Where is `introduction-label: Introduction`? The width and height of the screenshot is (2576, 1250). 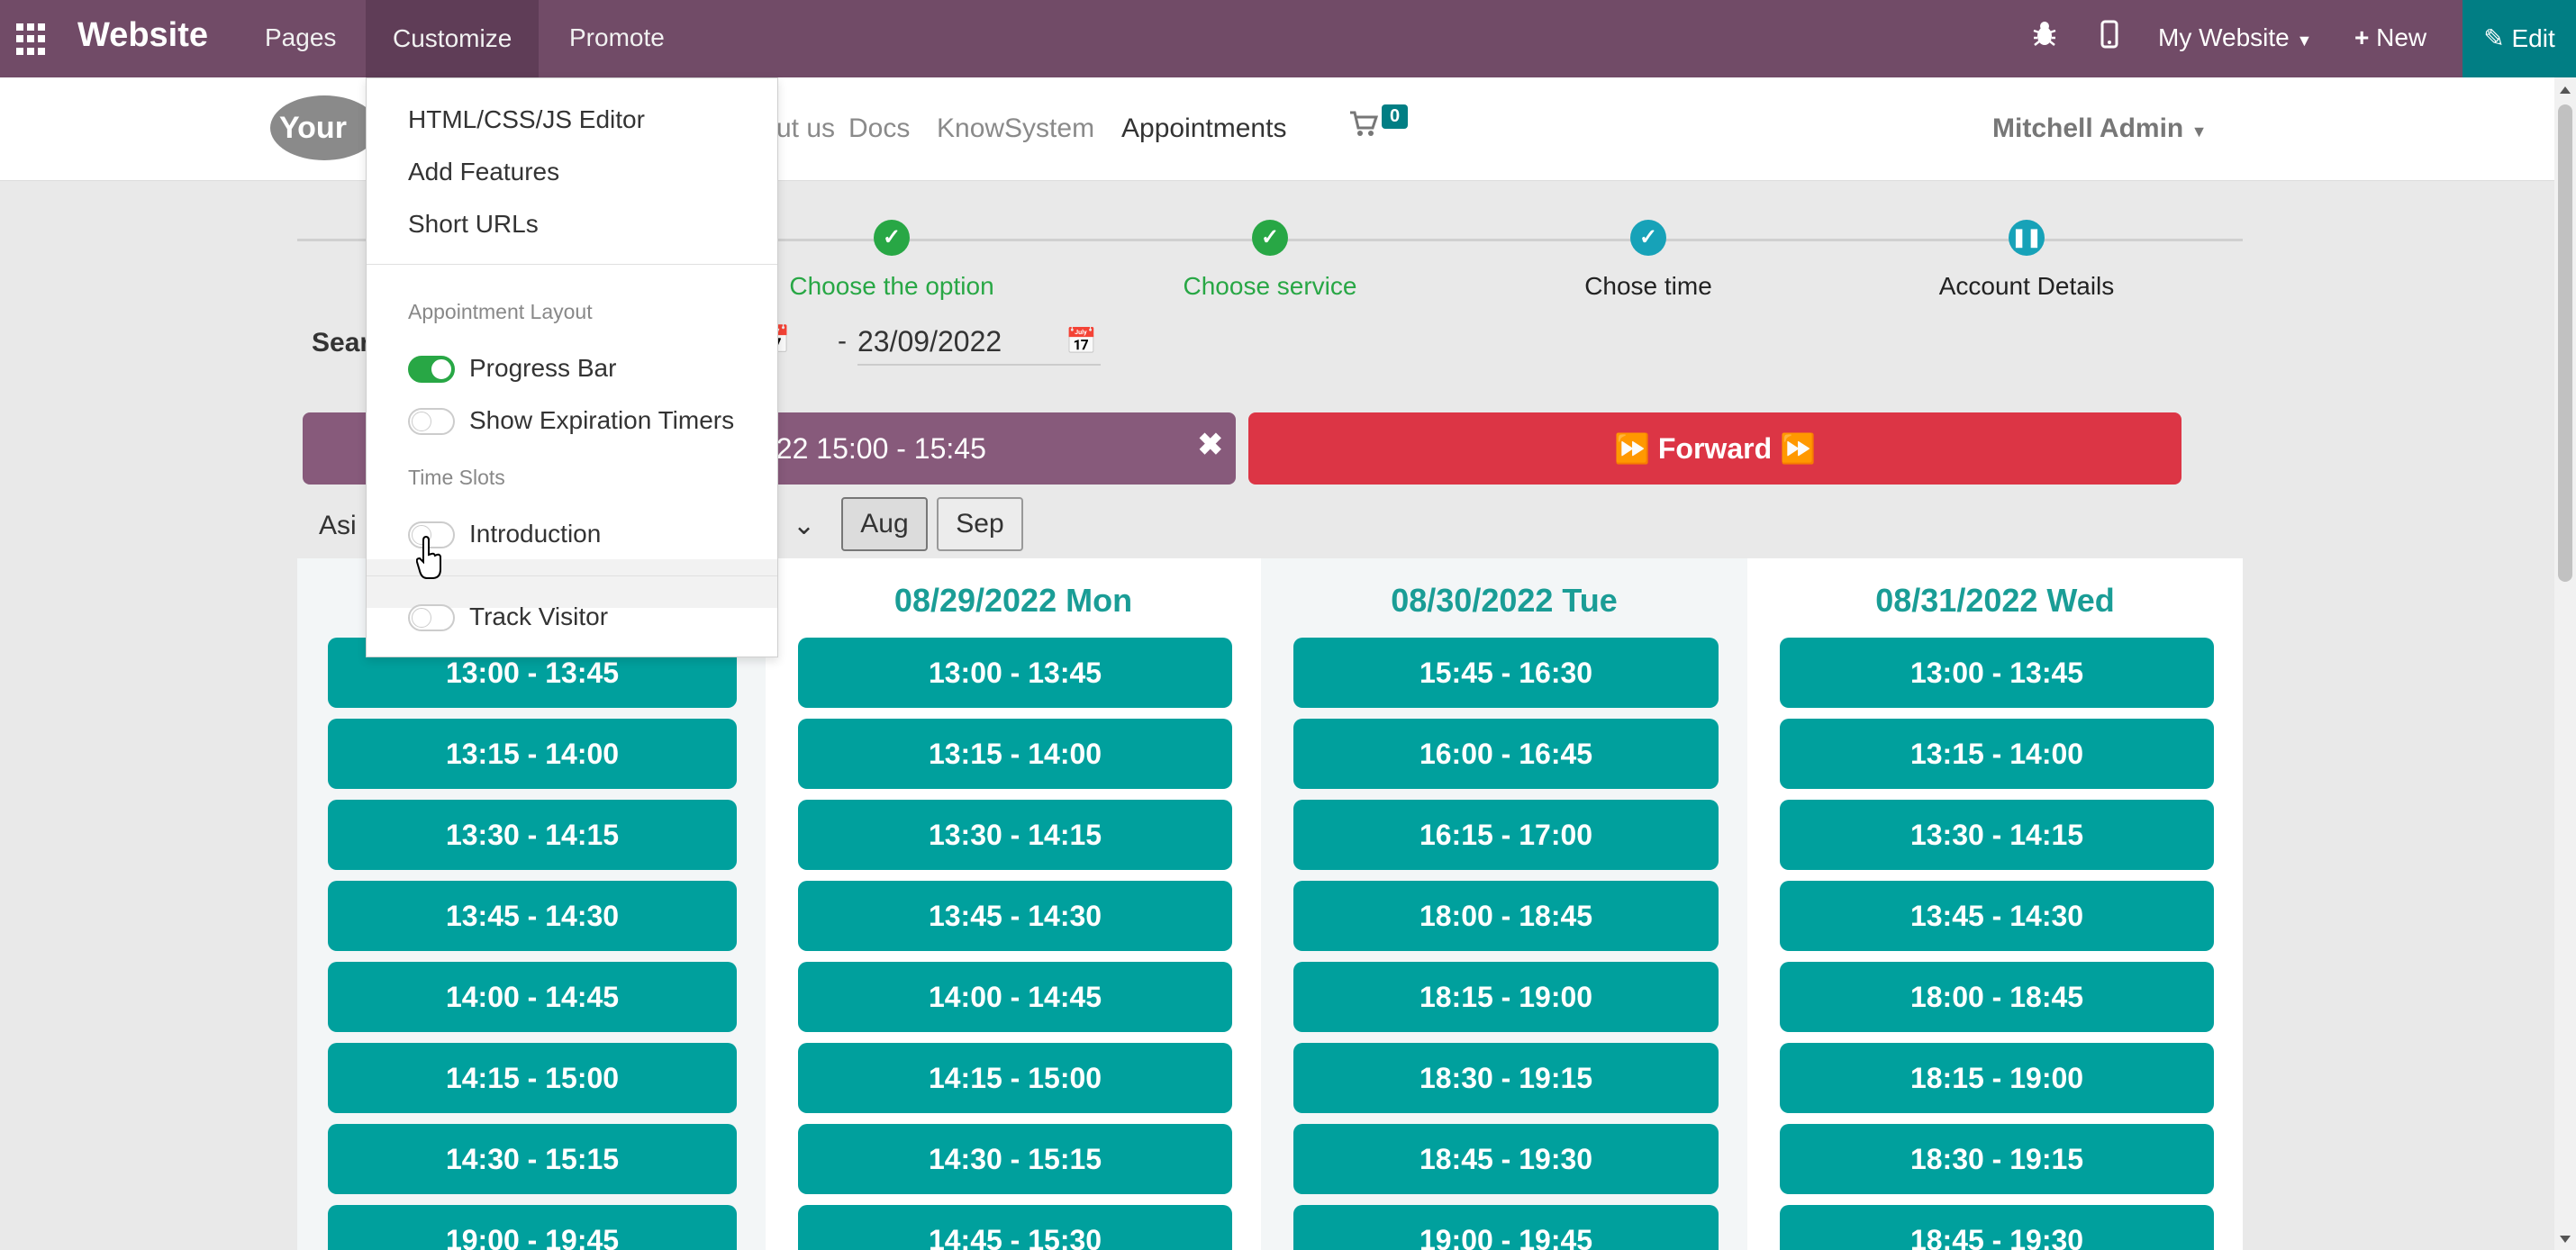 introduction-label: Introduction is located at coordinates (535, 534).